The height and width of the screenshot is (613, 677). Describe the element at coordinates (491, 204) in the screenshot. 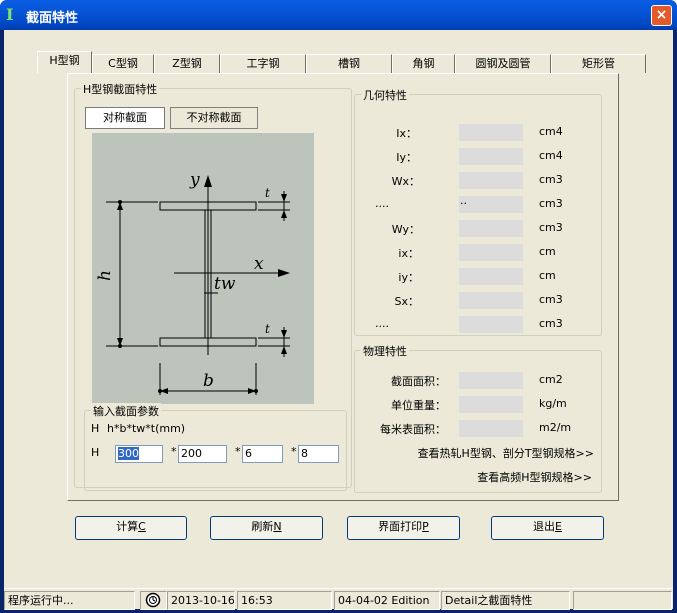

I see `dots-value: ..` at that location.